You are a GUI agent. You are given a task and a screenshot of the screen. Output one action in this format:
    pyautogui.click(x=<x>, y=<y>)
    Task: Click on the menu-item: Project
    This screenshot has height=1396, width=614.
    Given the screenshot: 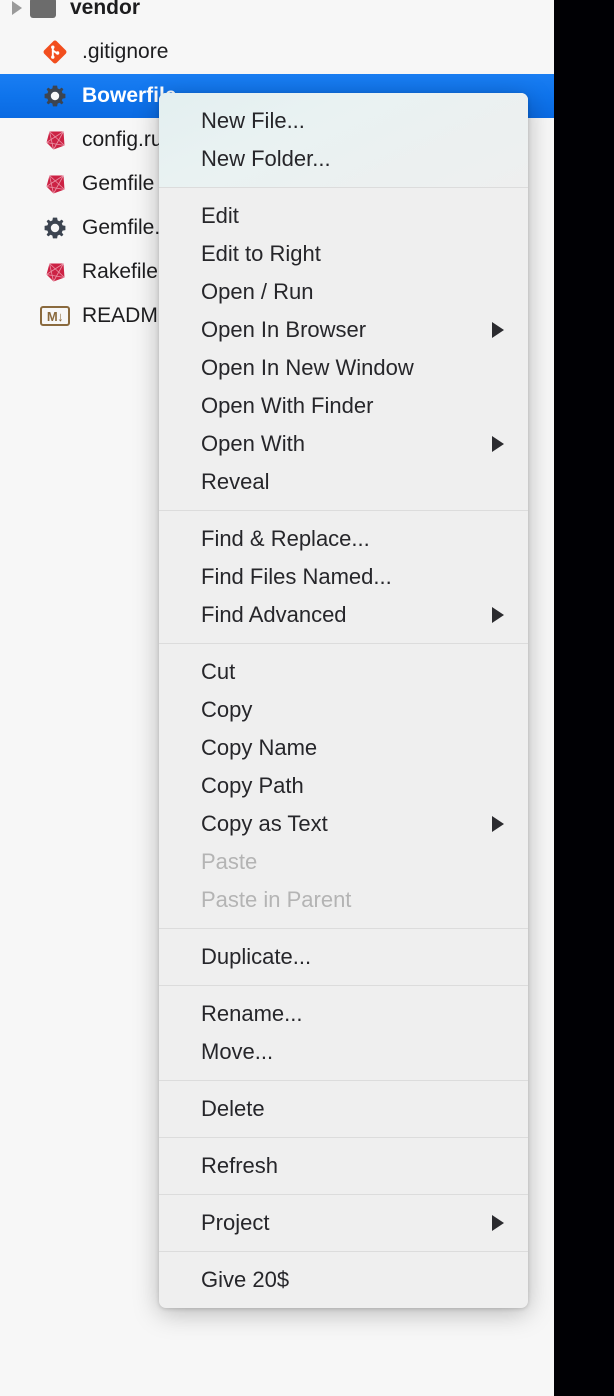 What is the action you would take?
    pyautogui.click(x=343, y=1223)
    